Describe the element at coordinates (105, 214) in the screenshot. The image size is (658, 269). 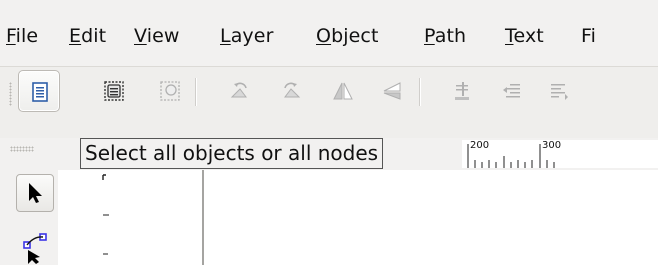
I see `vertical-ruler-ticks` at that location.